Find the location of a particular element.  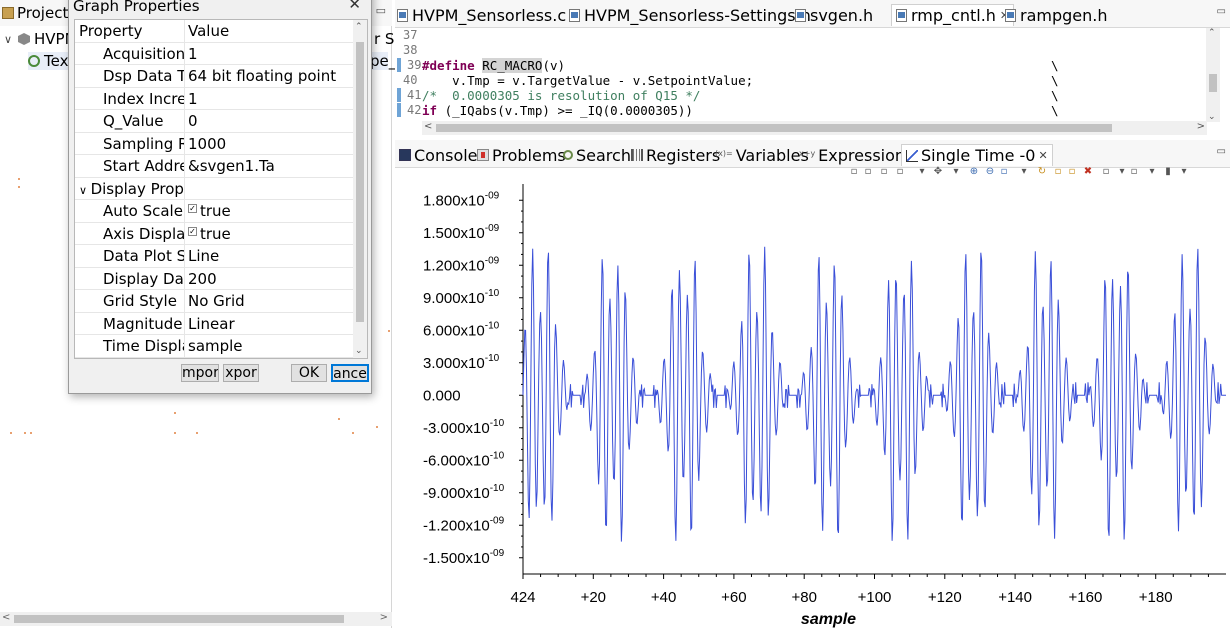

project-explorer-hscrollbar: < > is located at coordinates (196, 619).